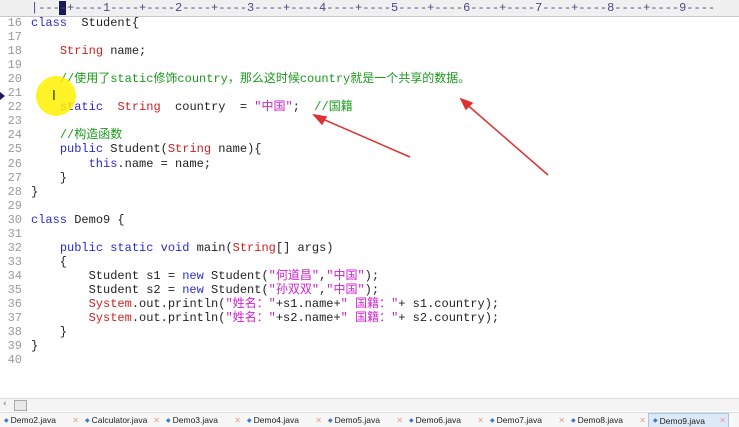  What do you see at coordinates (682, 420) in the screenshot?
I see `file-tab-label: Demo9.java` at bounding box center [682, 420].